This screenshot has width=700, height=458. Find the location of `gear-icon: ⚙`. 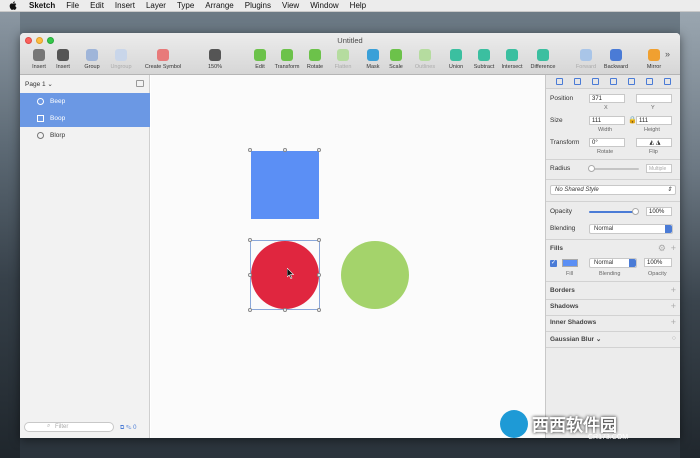

gear-icon: ⚙ is located at coordinates (662, 248).